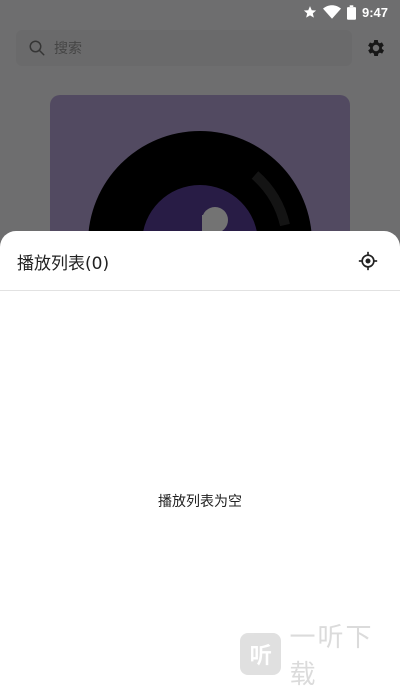  I want to click on wifi-icon, so click(331, 12).